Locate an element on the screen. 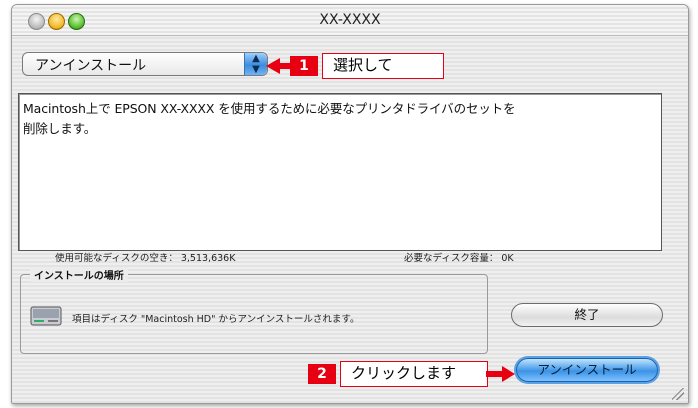 This screenshot has width=698, height=408. install-location-label: インストールの場所 is located at coordinates (79, 274).